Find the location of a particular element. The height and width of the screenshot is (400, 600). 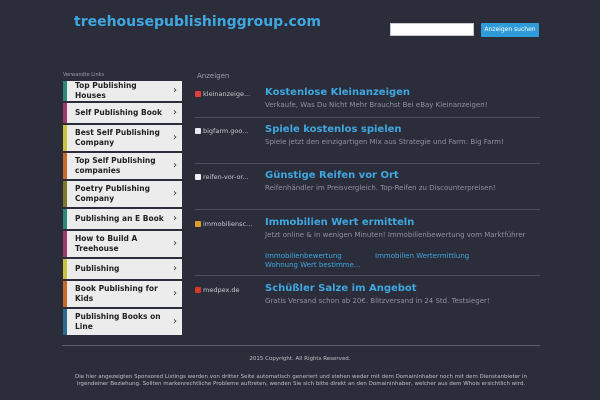

sidebar-item-label: Poetry Publishing Company is located at coordinates (112, 193).